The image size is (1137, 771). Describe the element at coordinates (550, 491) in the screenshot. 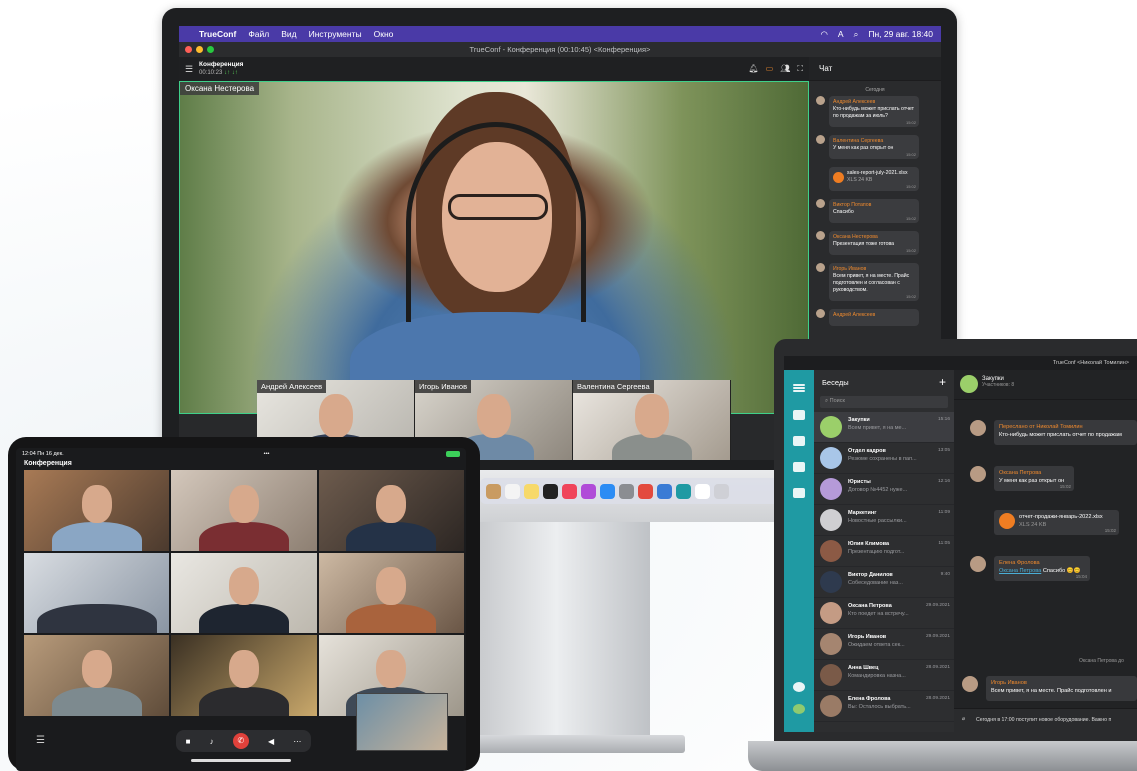

I see `tv-icon` at that location.